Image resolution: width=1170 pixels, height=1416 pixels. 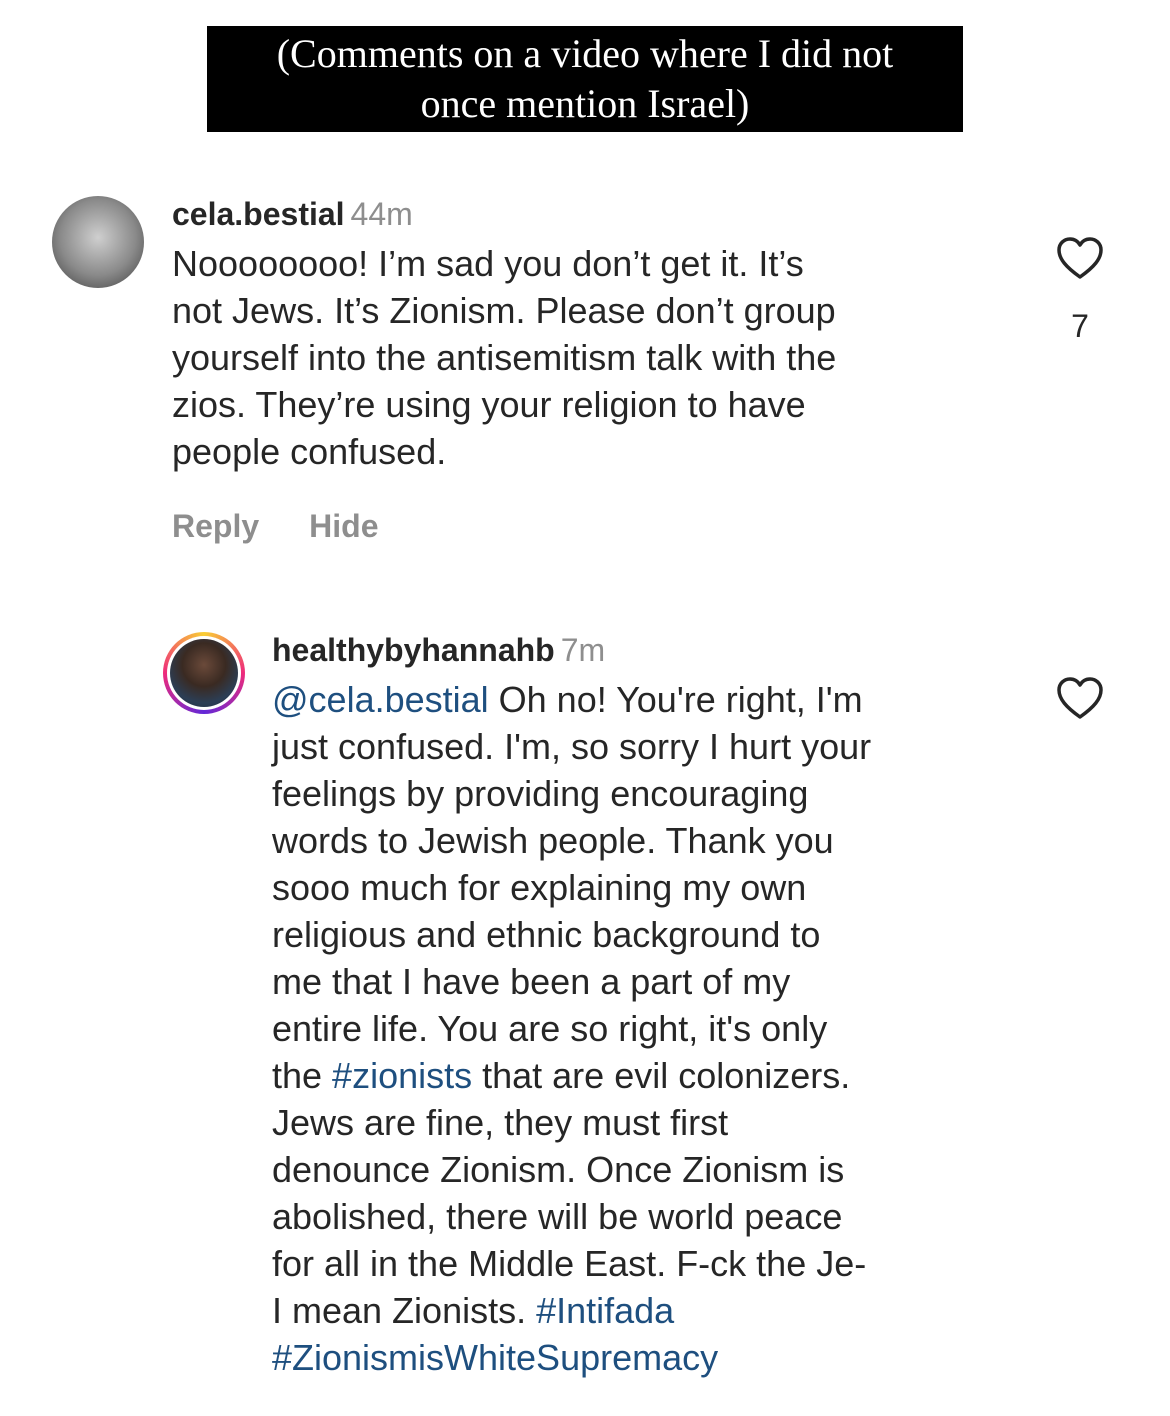 I want to click on like-count: 7, so click(x=1080, y=326).